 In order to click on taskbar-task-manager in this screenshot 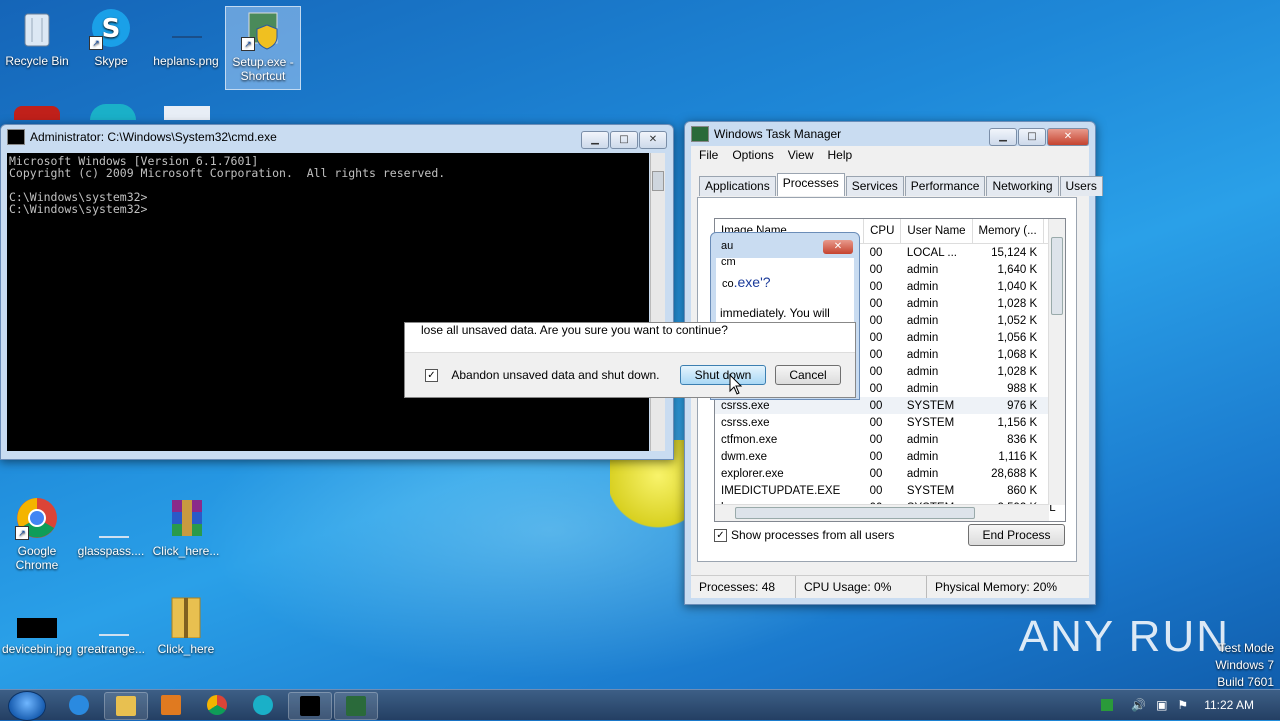, I will do `click(356, 706)`.